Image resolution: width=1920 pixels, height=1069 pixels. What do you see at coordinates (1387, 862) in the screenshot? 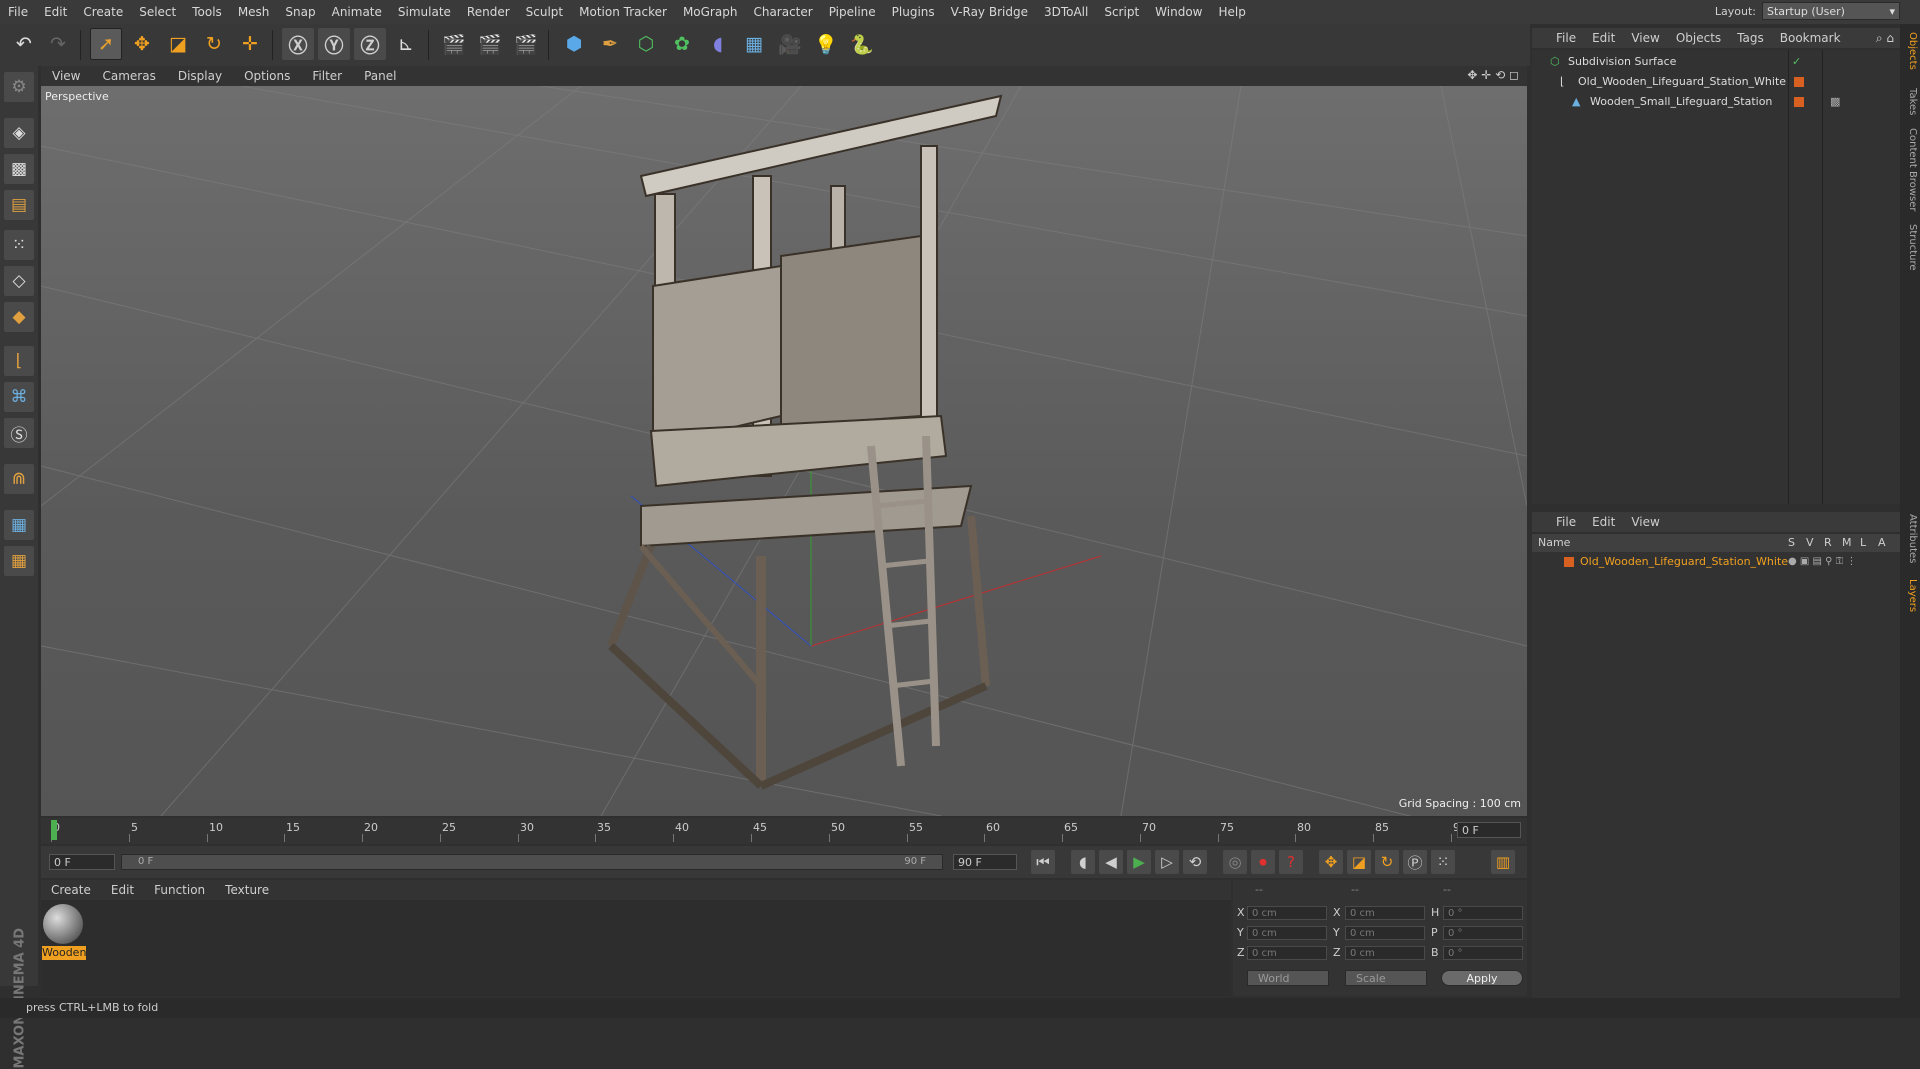
I see `key-rotation-icon: ↻` at bounding box center [1387, 862].